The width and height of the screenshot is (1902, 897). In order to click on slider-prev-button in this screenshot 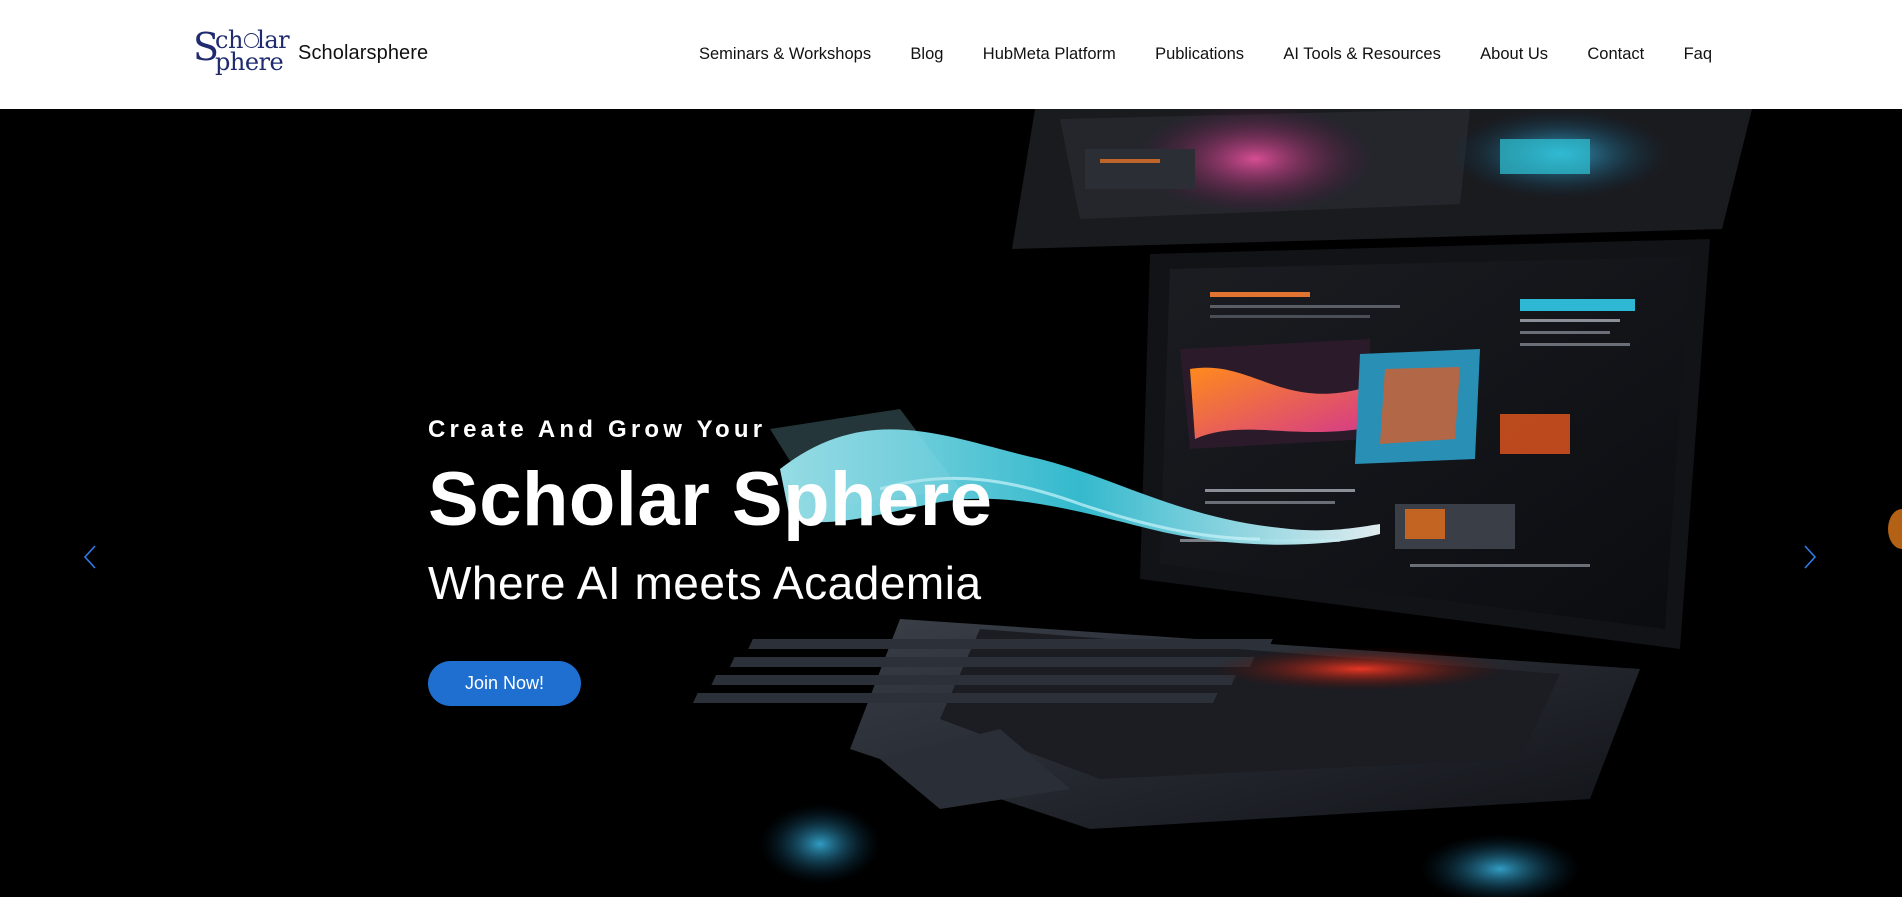, I will do `click(90, 557)`.